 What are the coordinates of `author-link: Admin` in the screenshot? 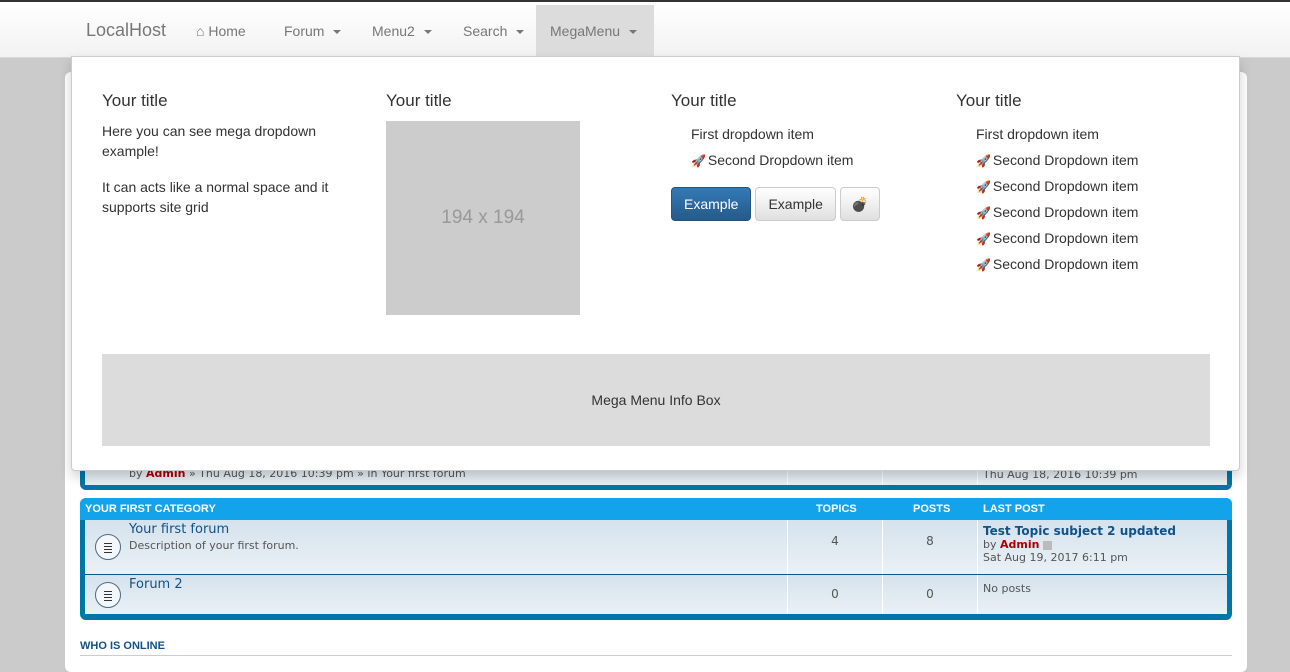 It's located at (1019, 544).